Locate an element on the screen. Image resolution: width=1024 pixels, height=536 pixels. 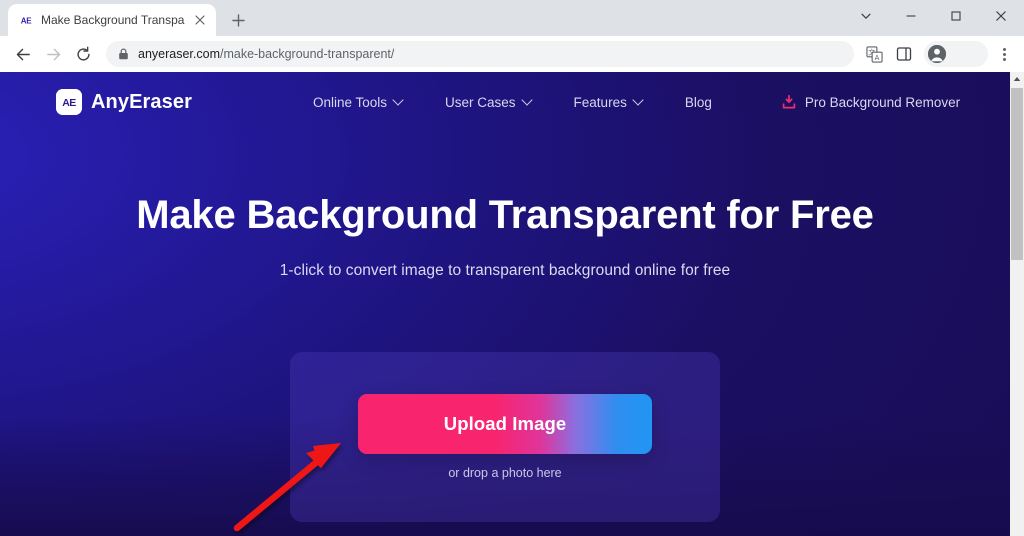
nav-item-blog: Blog is located at coordinates (698, 102).